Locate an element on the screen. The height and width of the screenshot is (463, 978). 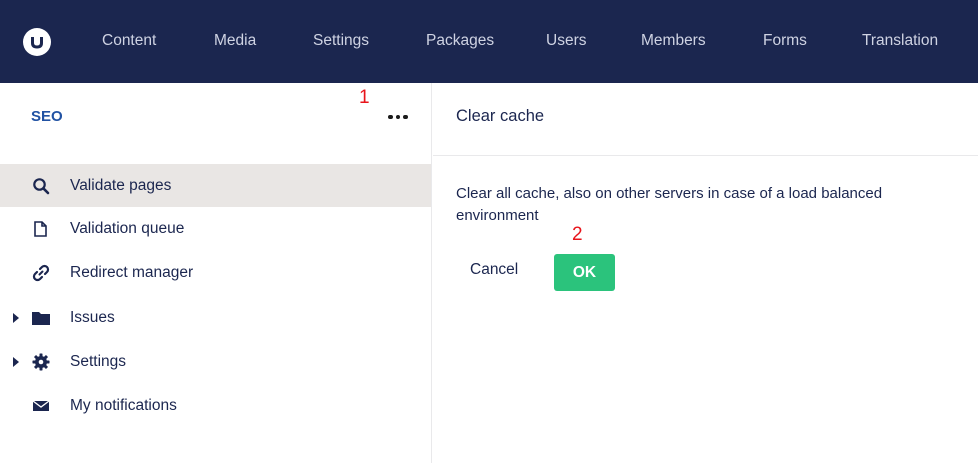
more-actions-button is located at coordinates (398, 117).